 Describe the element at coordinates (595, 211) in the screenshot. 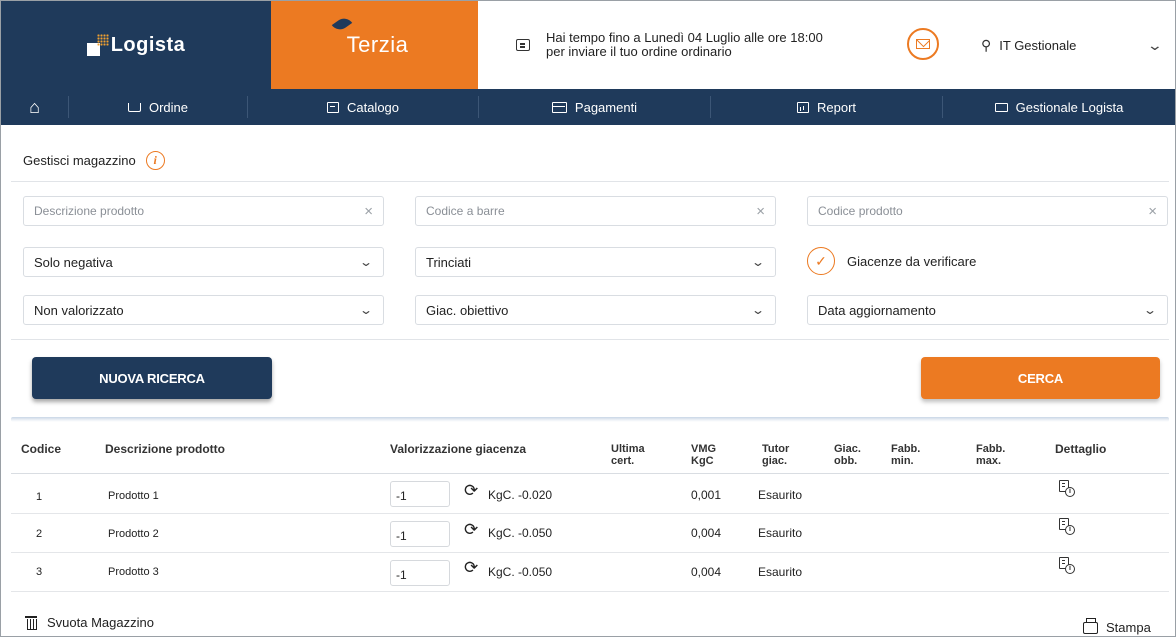

I see `codice-barre-input: Codice a barre ×` at that location.